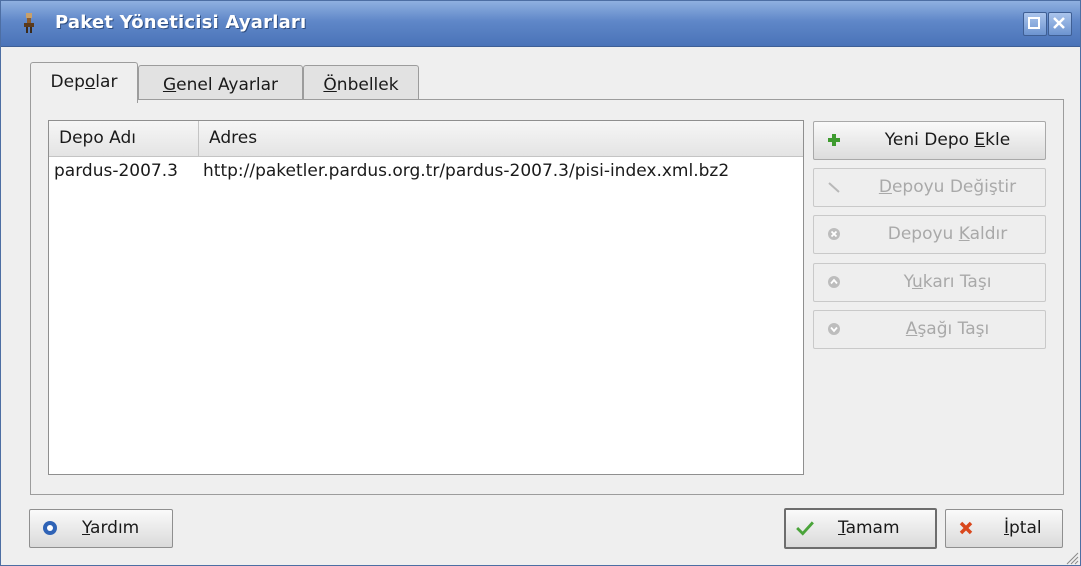  Describe the element at coordinates (116, 171) in the screenshot. I see `repo-name-cell: pardus-2007.3` at that location.